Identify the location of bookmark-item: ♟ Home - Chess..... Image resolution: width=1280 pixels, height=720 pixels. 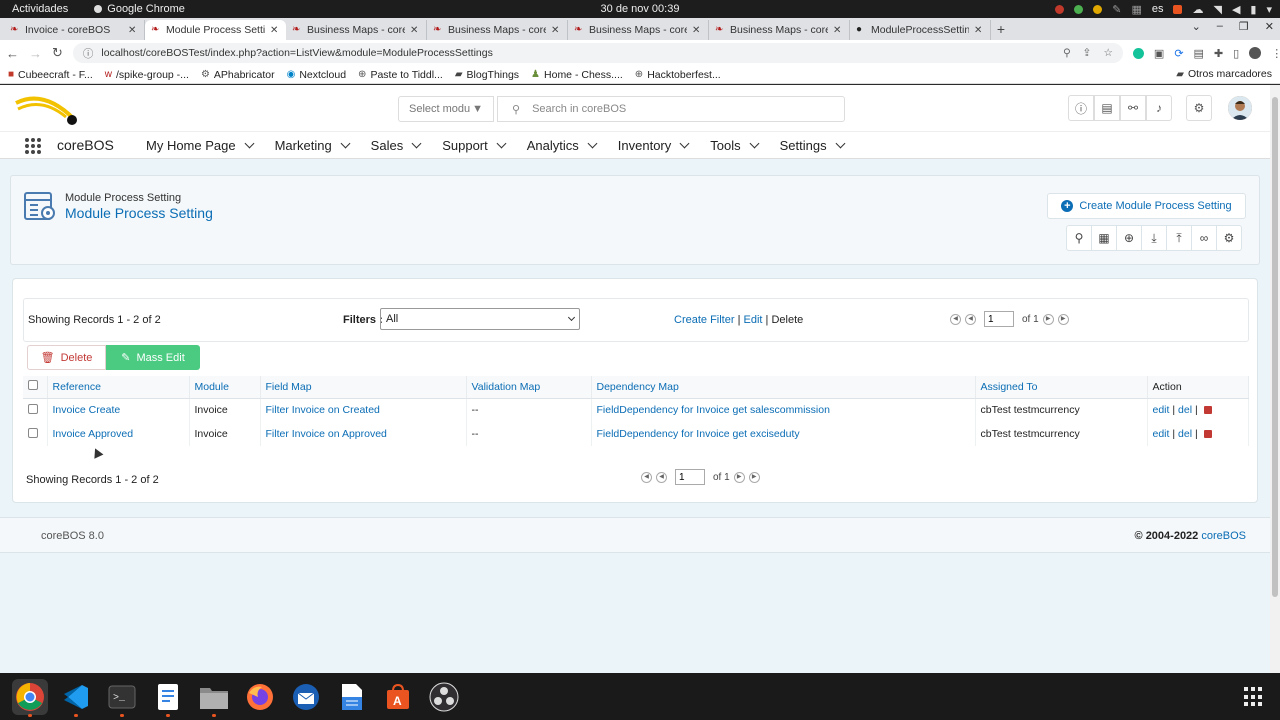
(577, 75).